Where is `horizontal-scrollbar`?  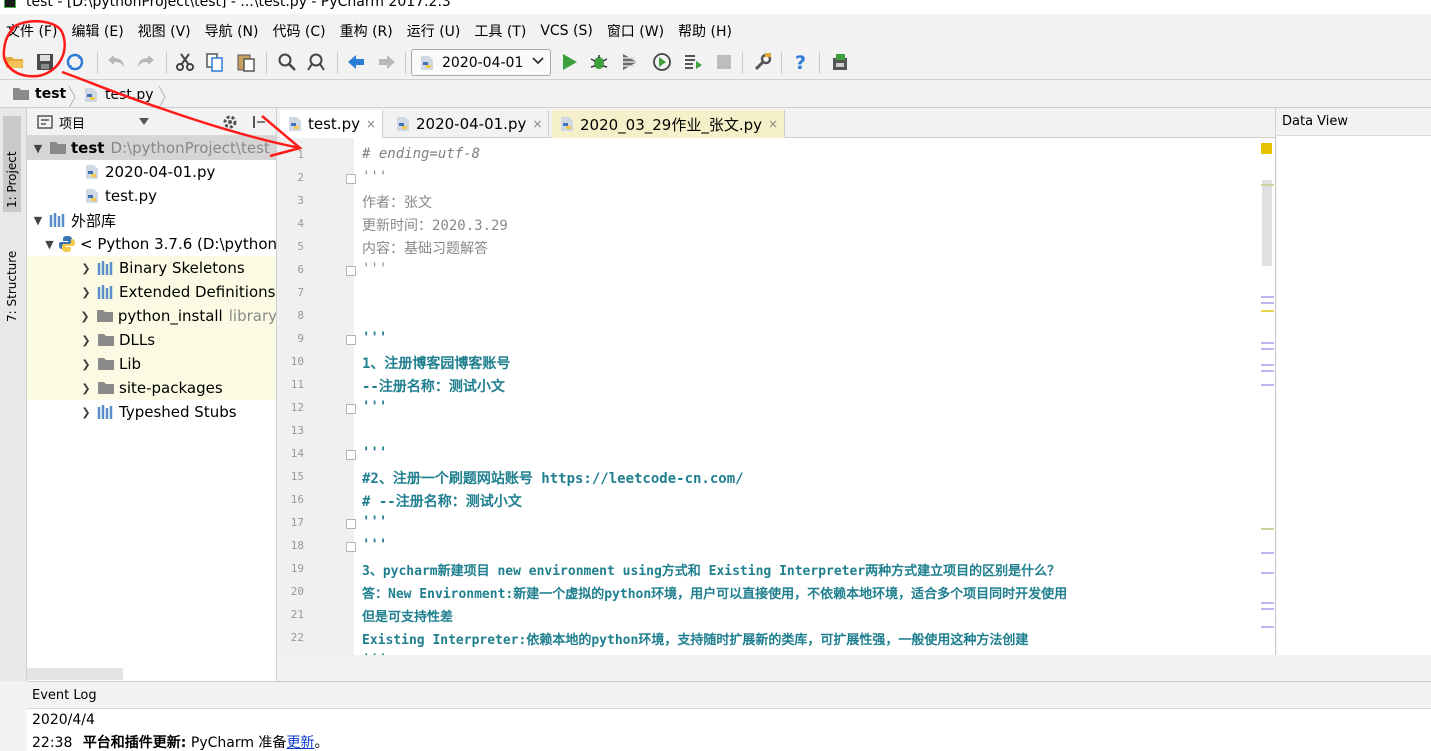 horizontal-scrollbar is located at coordinates (75, 674).